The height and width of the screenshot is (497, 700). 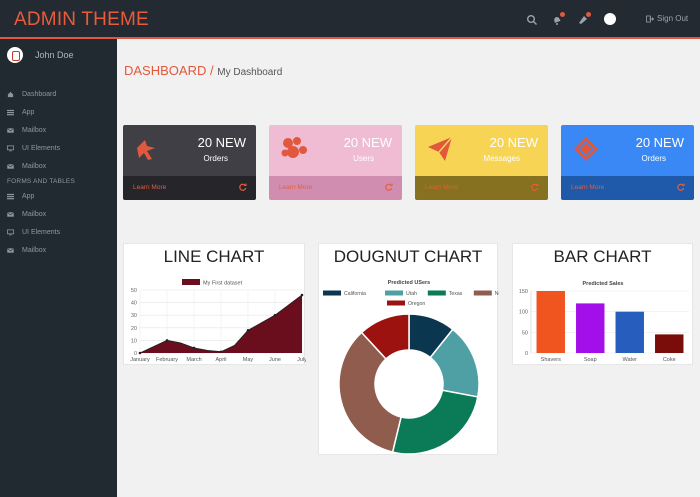 What do you see at coordinates (584, 19) in the screenshot?
I see `messages-icon` at bounding box center [584, 19].